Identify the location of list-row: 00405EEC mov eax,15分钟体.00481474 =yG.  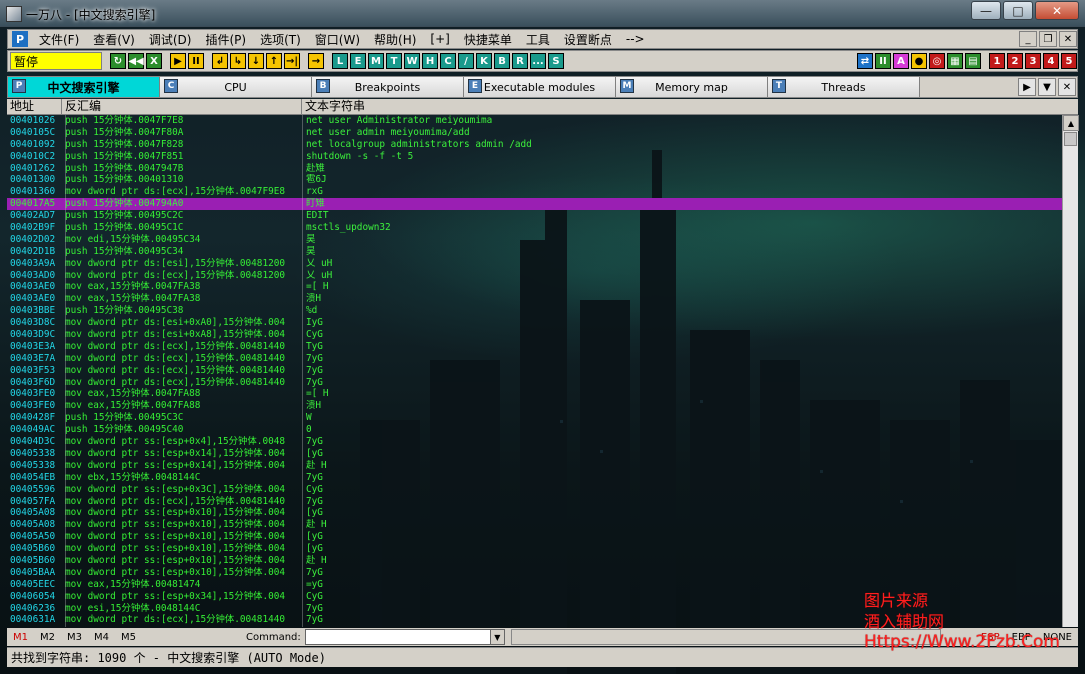
(534, 585).